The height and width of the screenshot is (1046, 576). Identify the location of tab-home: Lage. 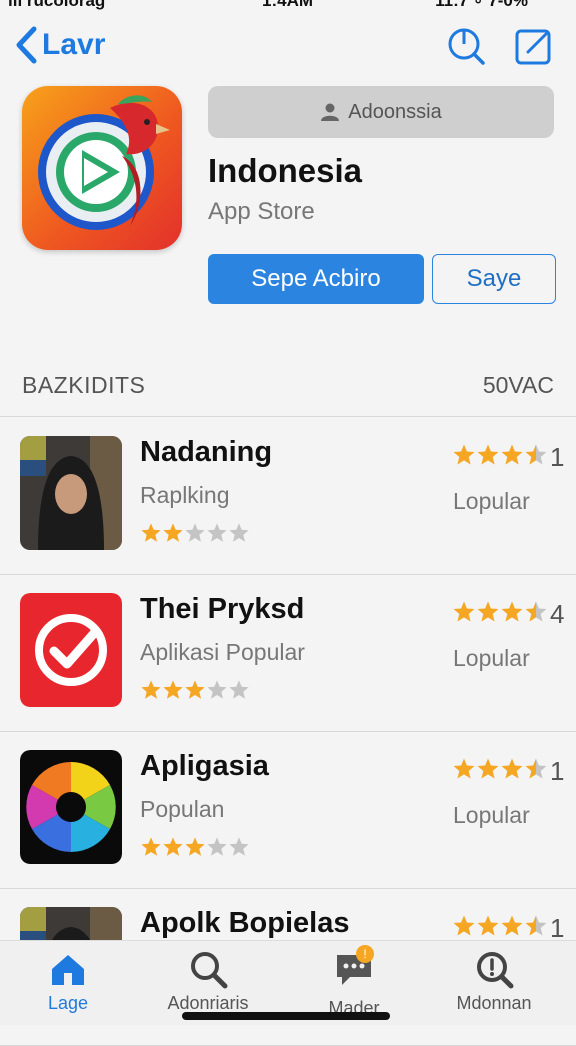
(68, 987).